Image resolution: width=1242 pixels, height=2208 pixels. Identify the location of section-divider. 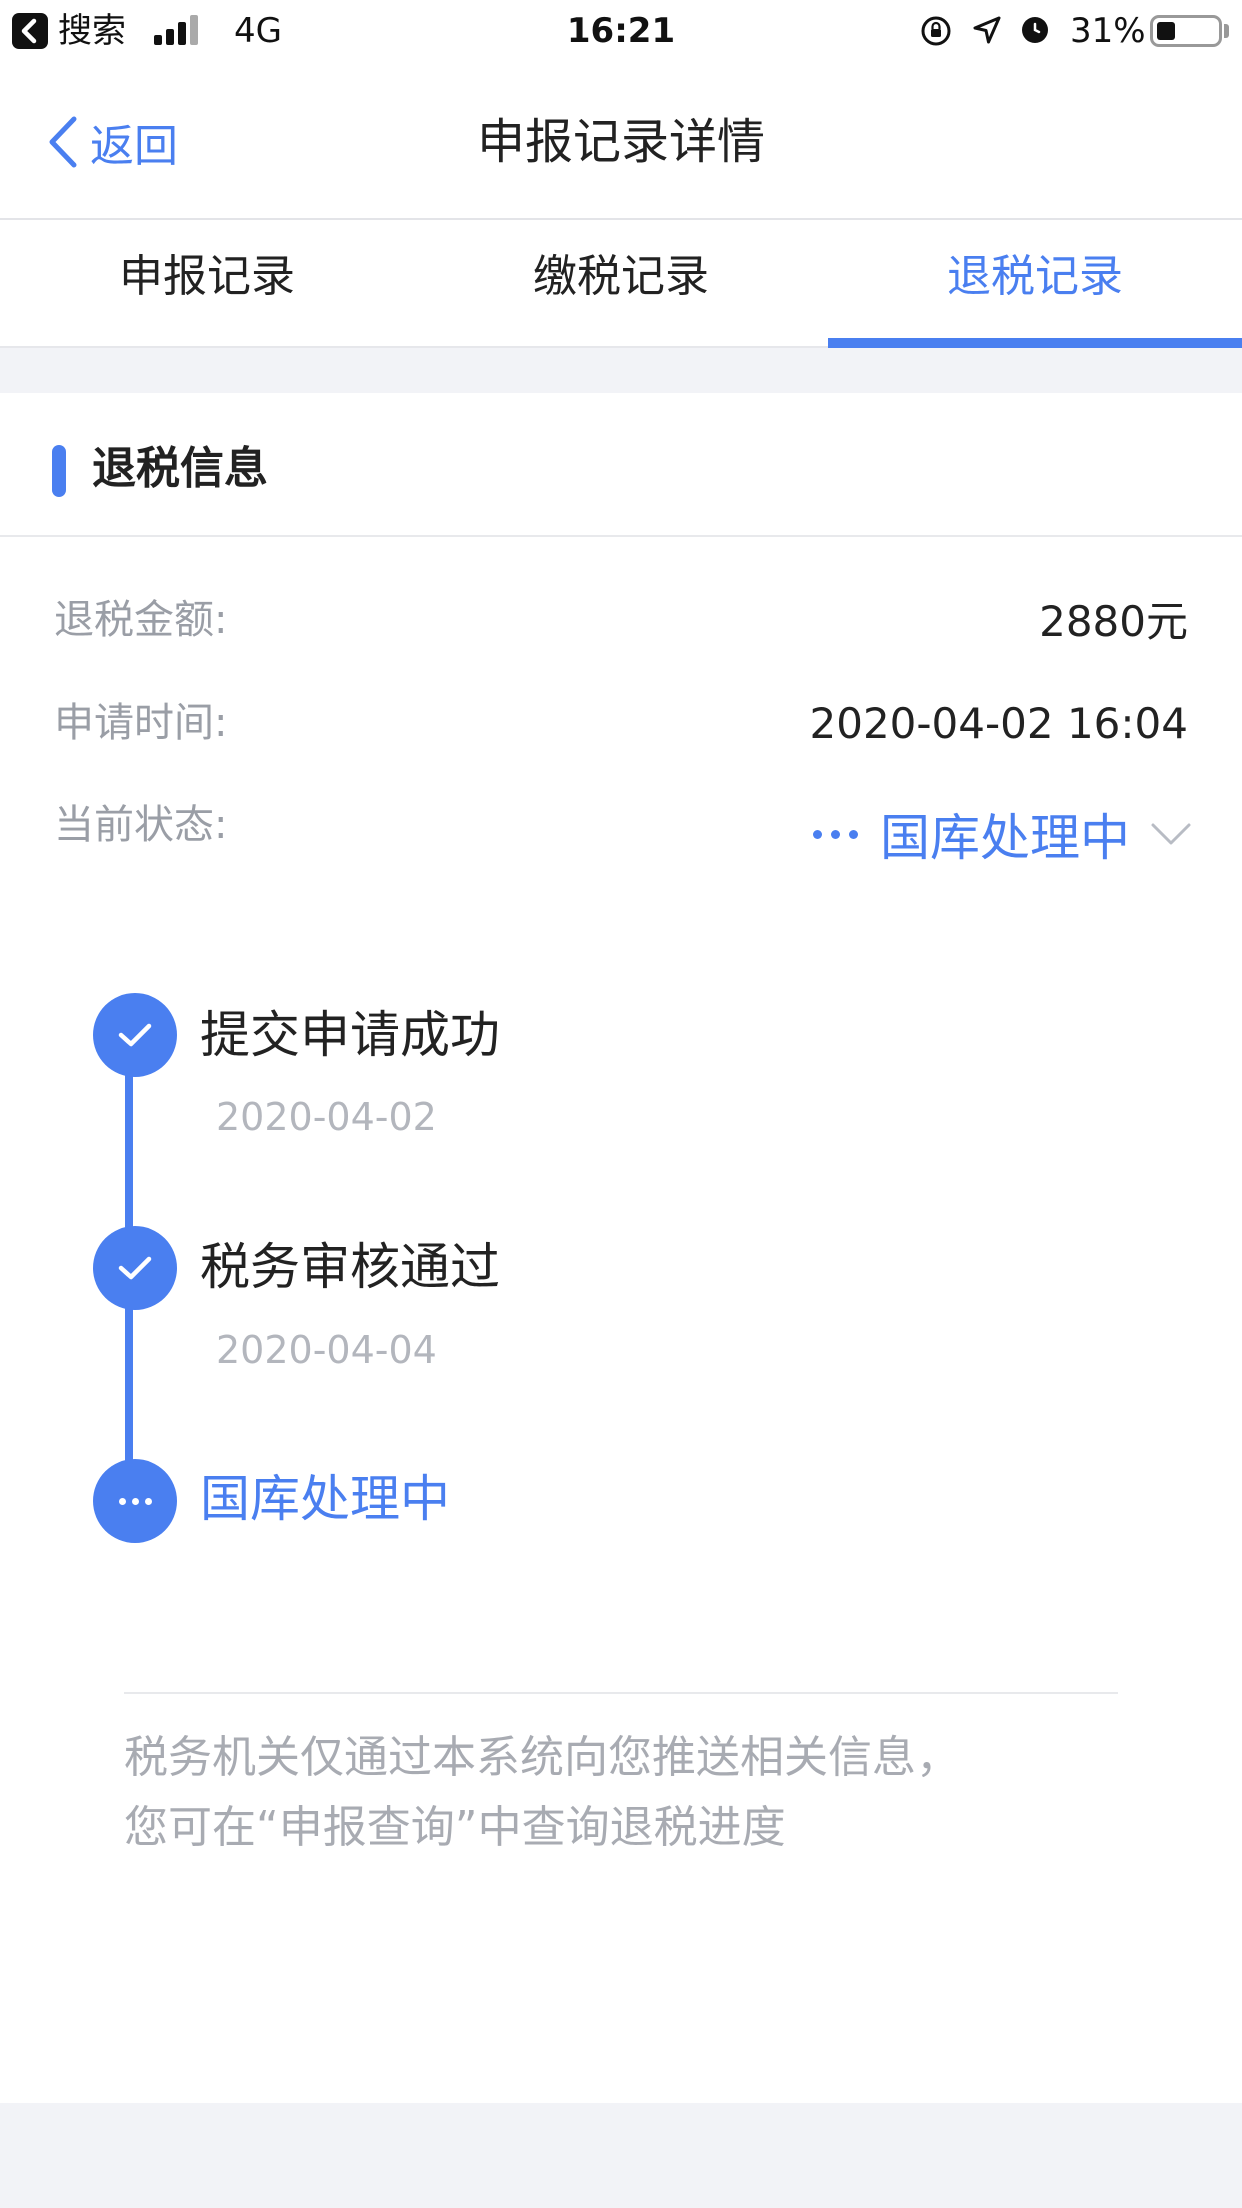
(621, 536).